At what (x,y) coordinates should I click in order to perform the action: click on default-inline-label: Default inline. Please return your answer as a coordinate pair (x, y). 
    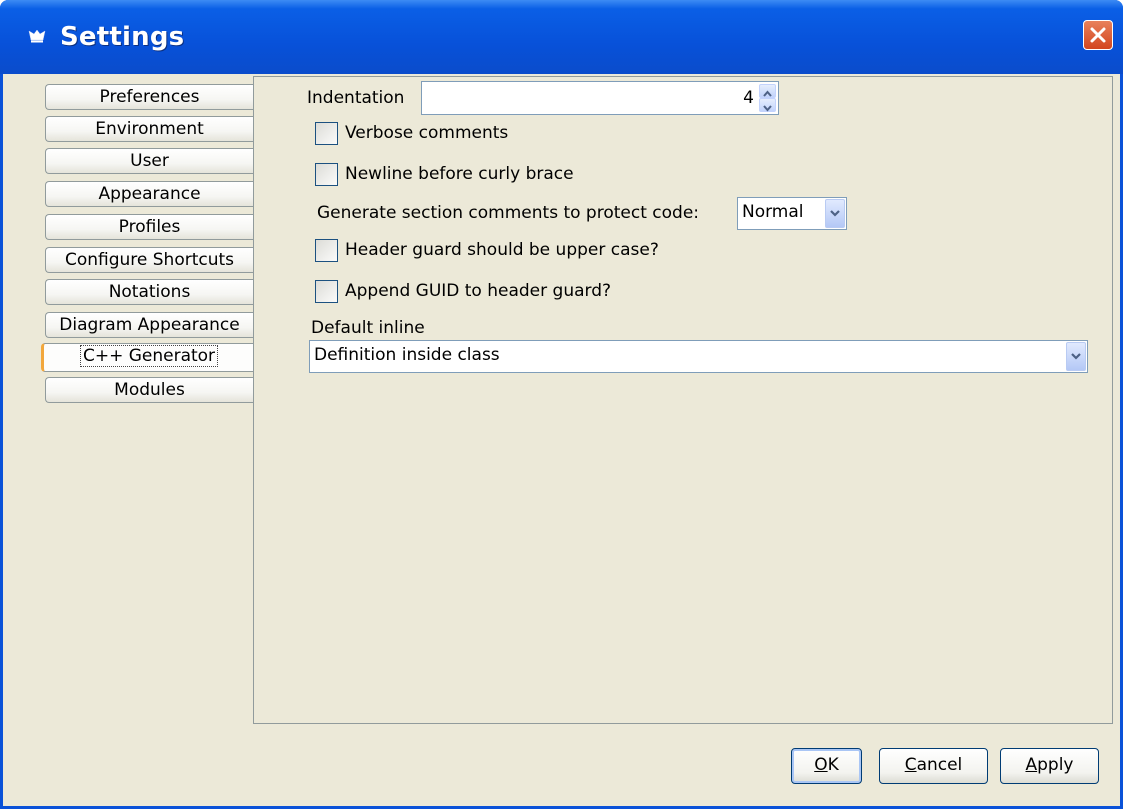
    Looking at the image, I should click on (368, 328).